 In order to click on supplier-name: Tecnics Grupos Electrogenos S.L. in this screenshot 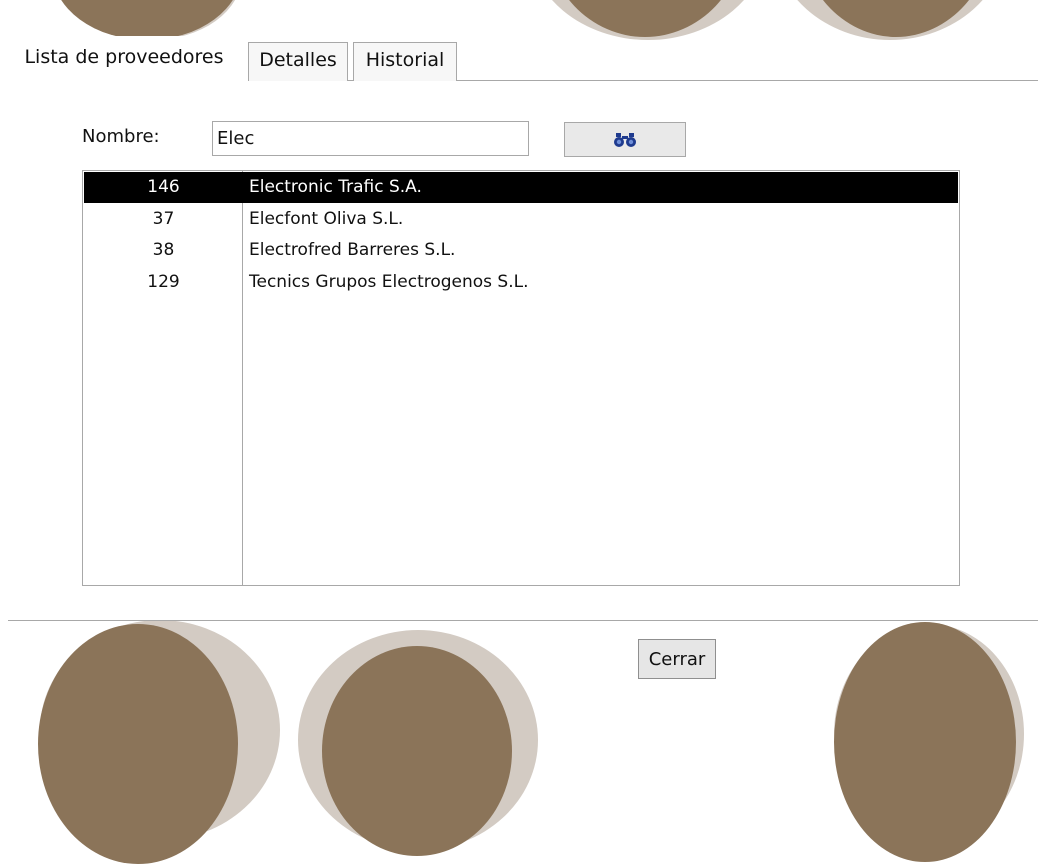, I will do `click(389, 282)`.